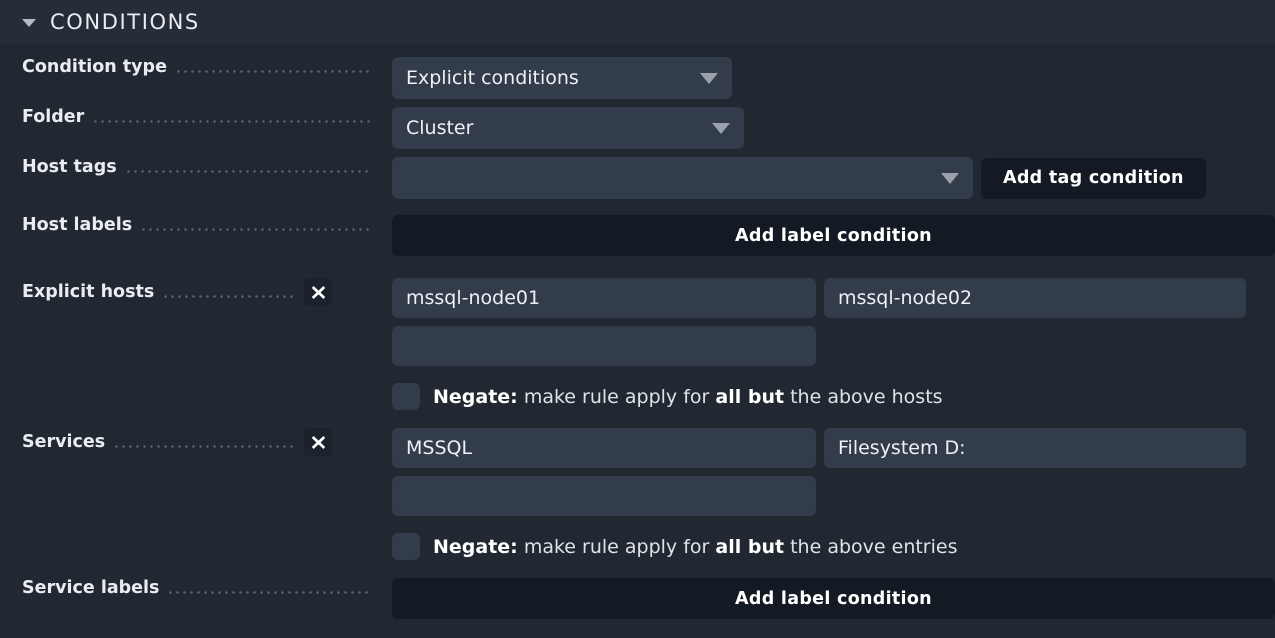 Image resolution: width=1275 pixels, height=638 pixels. I want to click on negate-suffix: the above entries, so click(871, 546).